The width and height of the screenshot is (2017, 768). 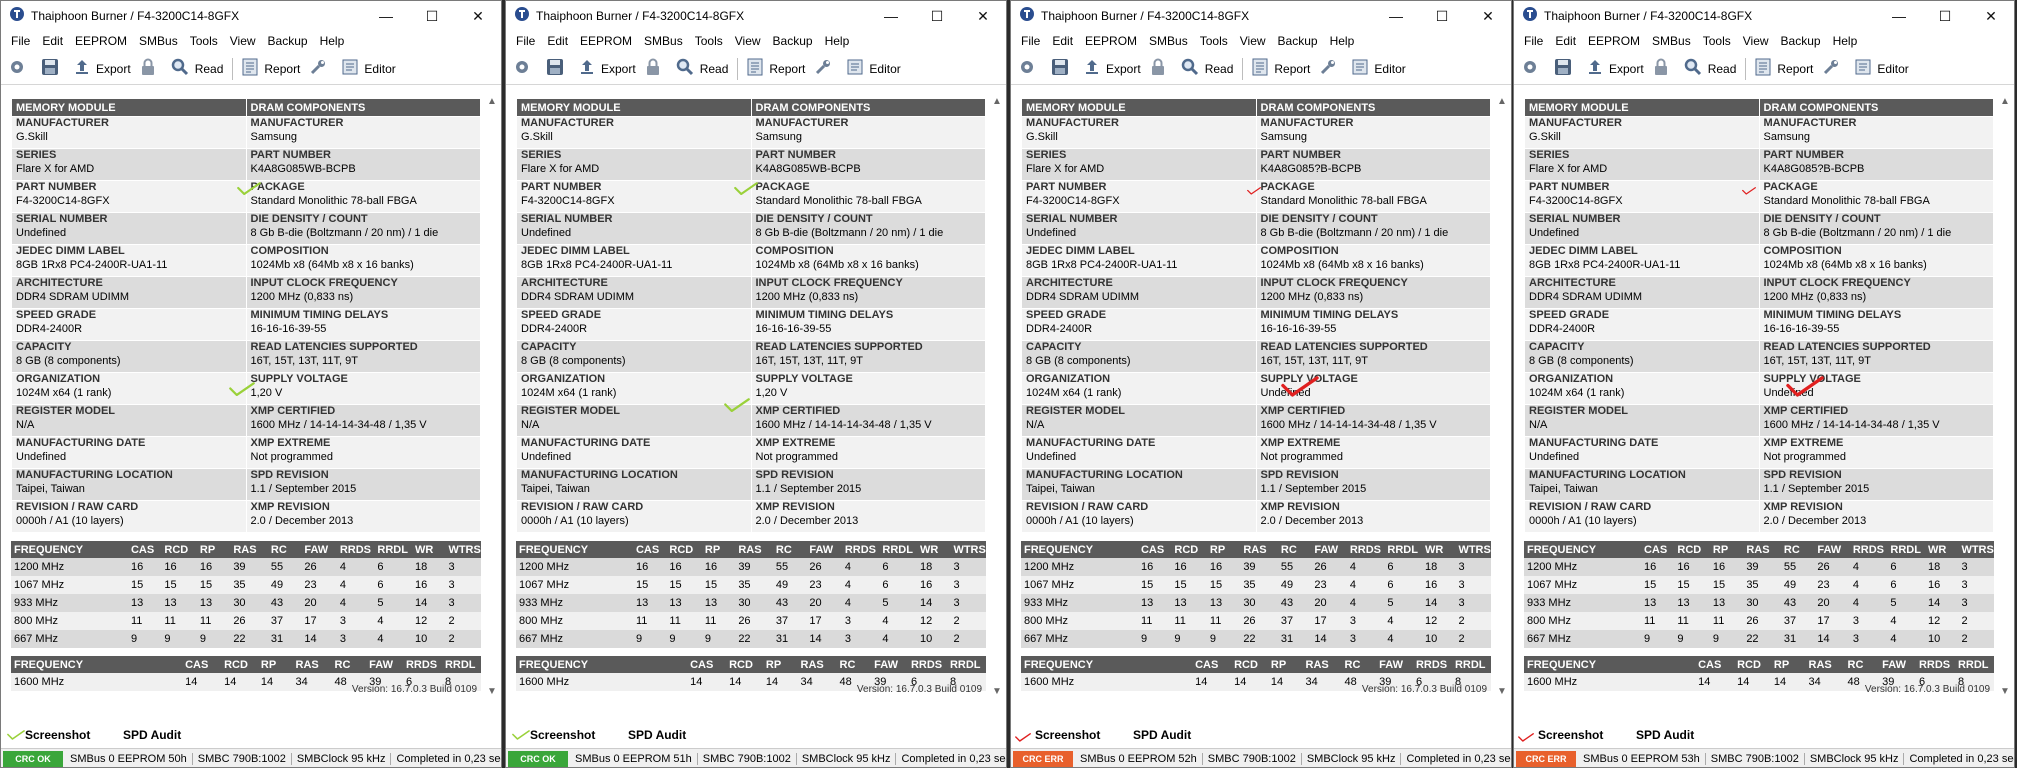 What do you see at coordinates (1857, 233) in the screenshot?
I see `field-value: 8 Gb B-die (Boltzmann / 20 nm) / 1 die` at bounding box center [1857, 233].